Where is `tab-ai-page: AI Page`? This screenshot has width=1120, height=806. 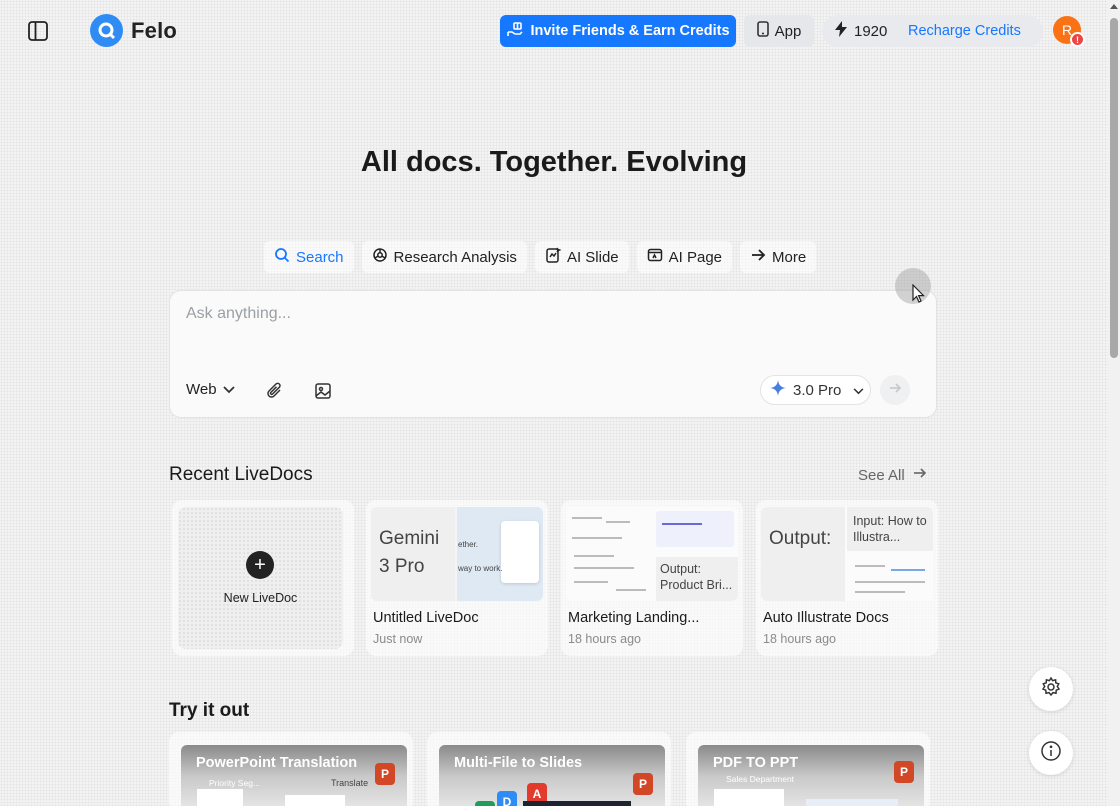 tab-ai-page: AI Page is located at coordinates (684, 257).